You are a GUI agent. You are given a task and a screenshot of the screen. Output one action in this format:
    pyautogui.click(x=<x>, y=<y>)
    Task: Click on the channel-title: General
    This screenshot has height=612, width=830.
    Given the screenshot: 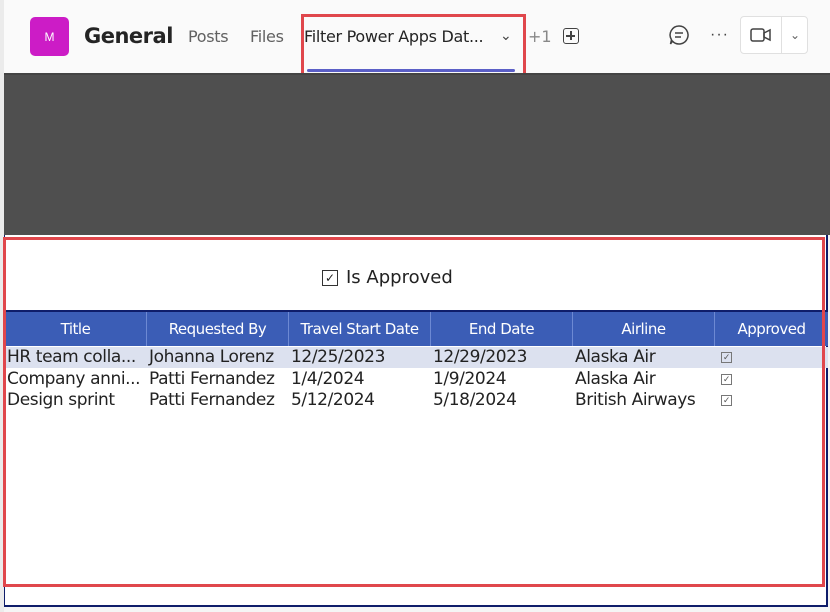 What is the action you would take?
    pyautogui.click(x=128, y=36)
    